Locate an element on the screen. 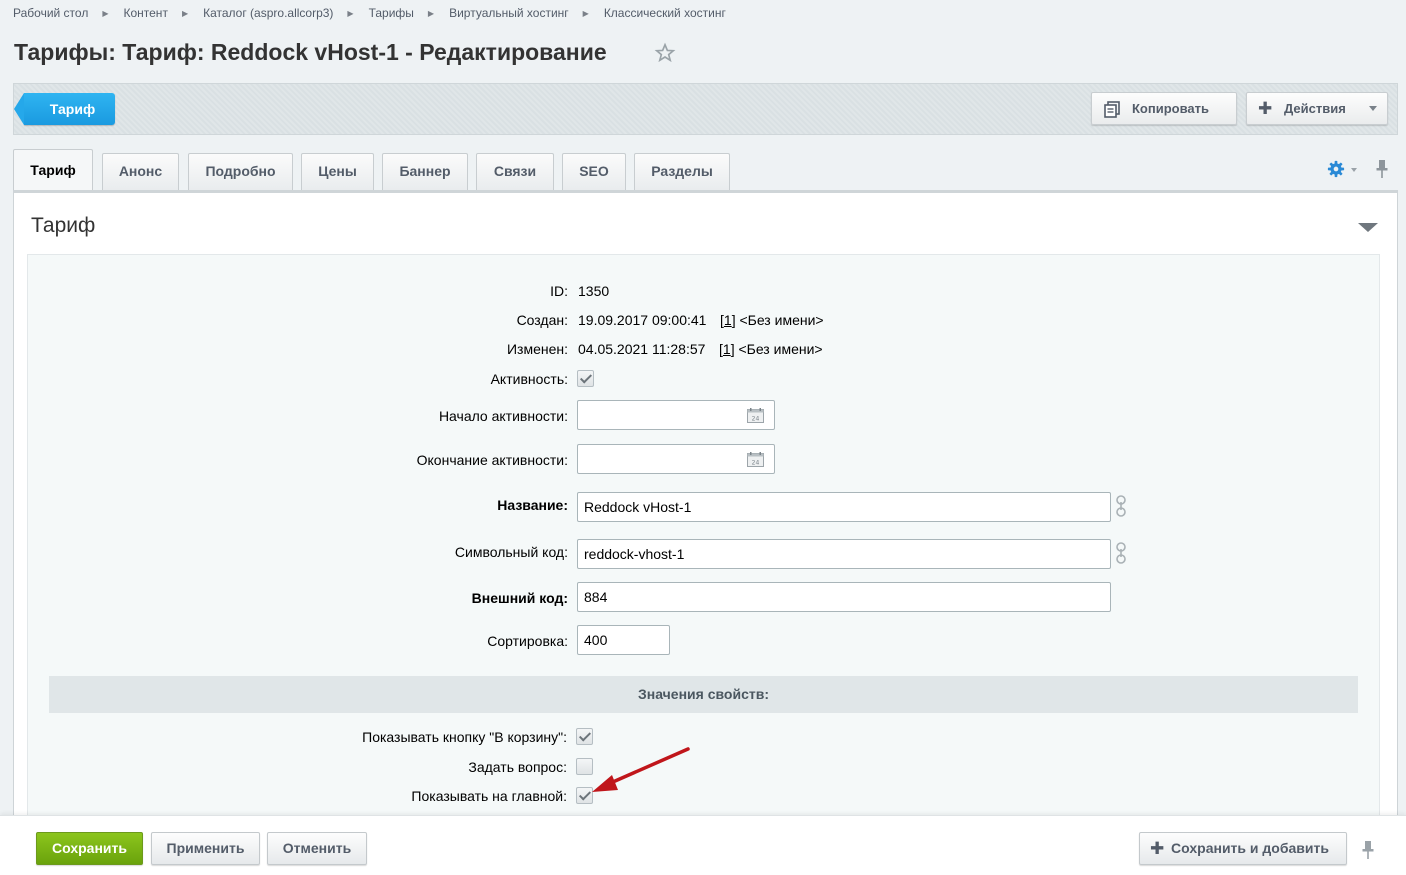 The height and width of the screenshot is (875, 1406). code-input: reddock-vhost-1 is located at coordinates (844, 554).